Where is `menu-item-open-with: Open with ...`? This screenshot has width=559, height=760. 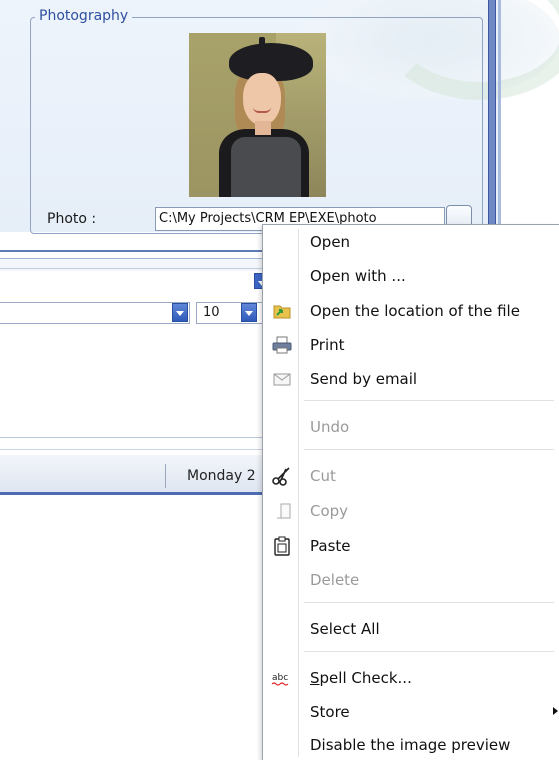
menu-item-open-with: Open with ... is located at coordinates (411, 276).